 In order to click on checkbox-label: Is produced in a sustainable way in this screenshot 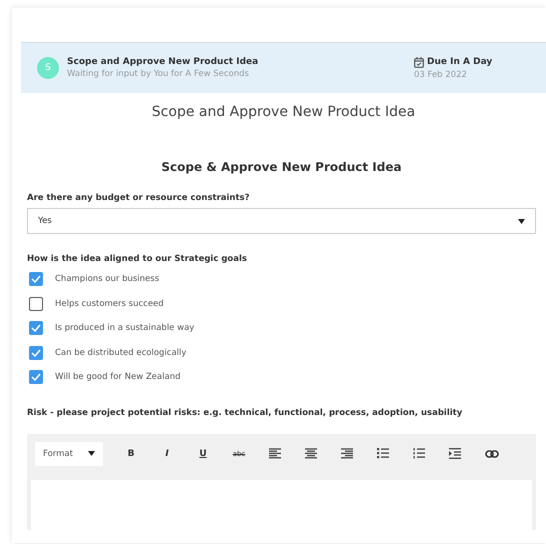, I will do `click(124, 328)`.